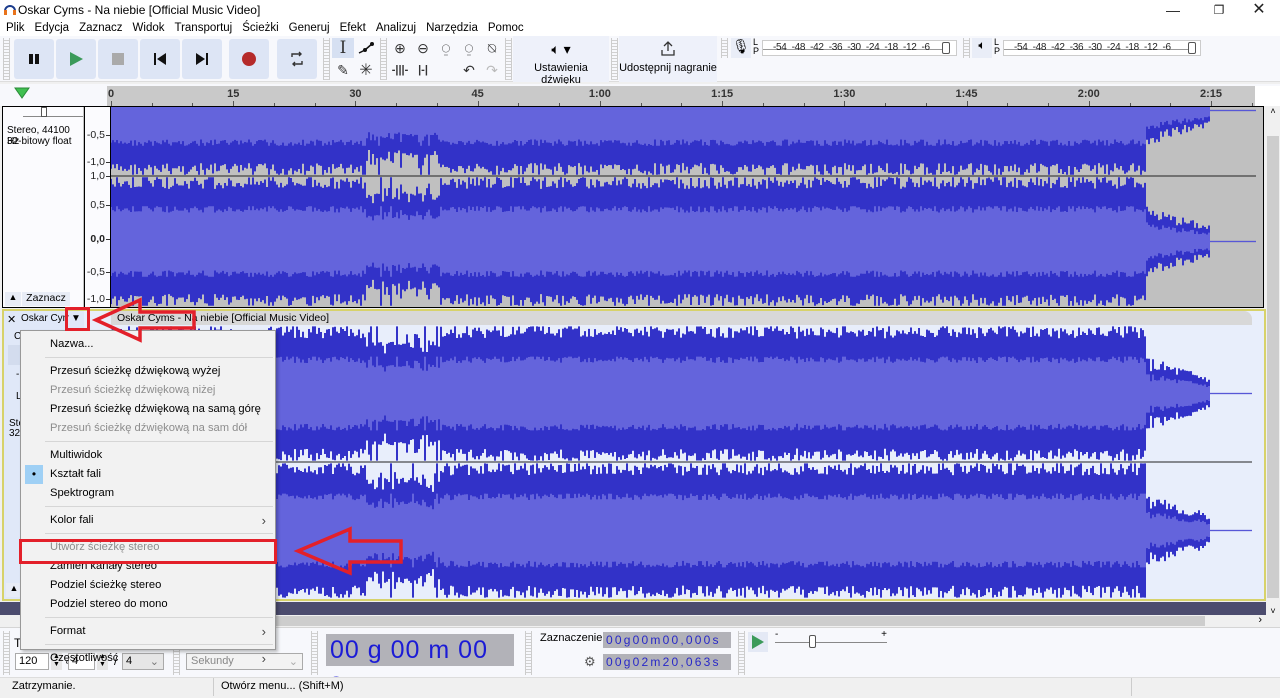 This screenshot has width=1280, height=698. I want to click on pan-slider, so click(53, 112).